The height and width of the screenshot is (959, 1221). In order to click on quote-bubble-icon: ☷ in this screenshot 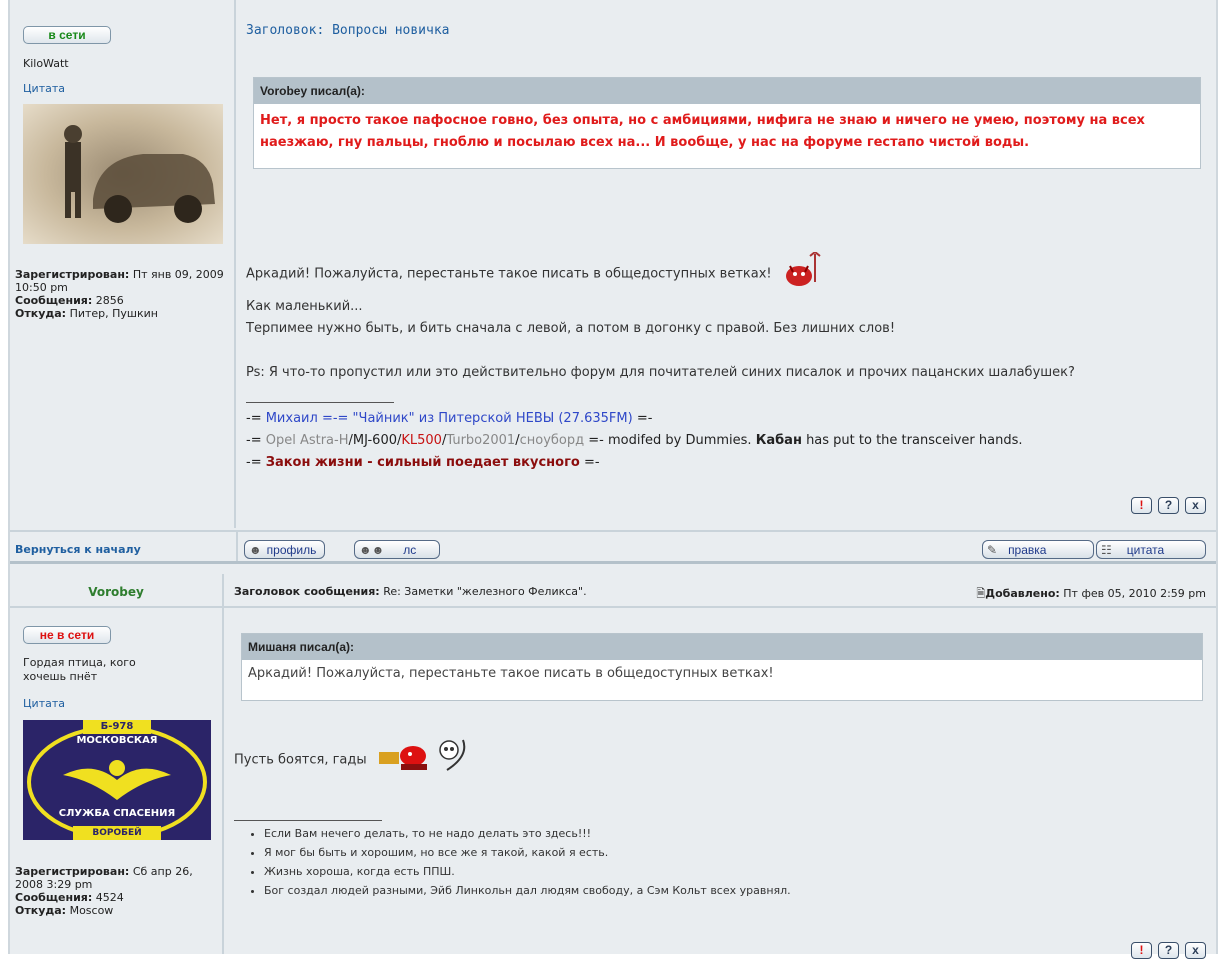, I will do `click(1106, 549)`.